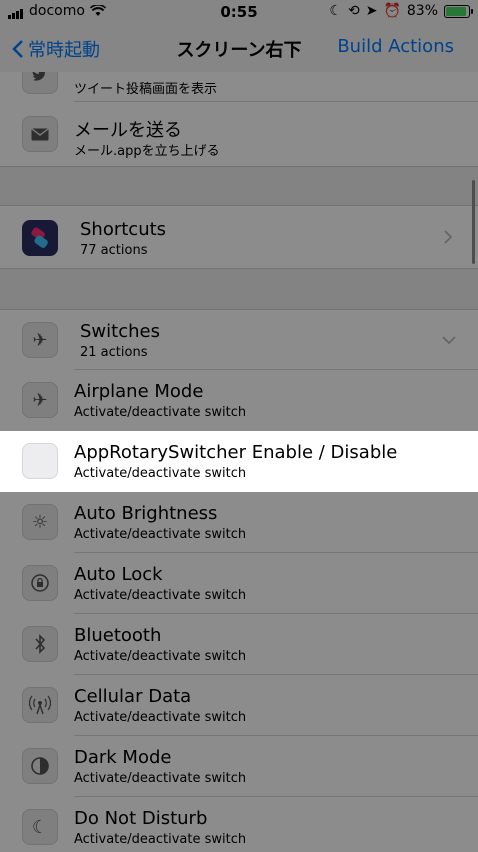  Describe the element at coordinates (40, 766) in the screenshot. I see `dark-mode-icon` at that location.